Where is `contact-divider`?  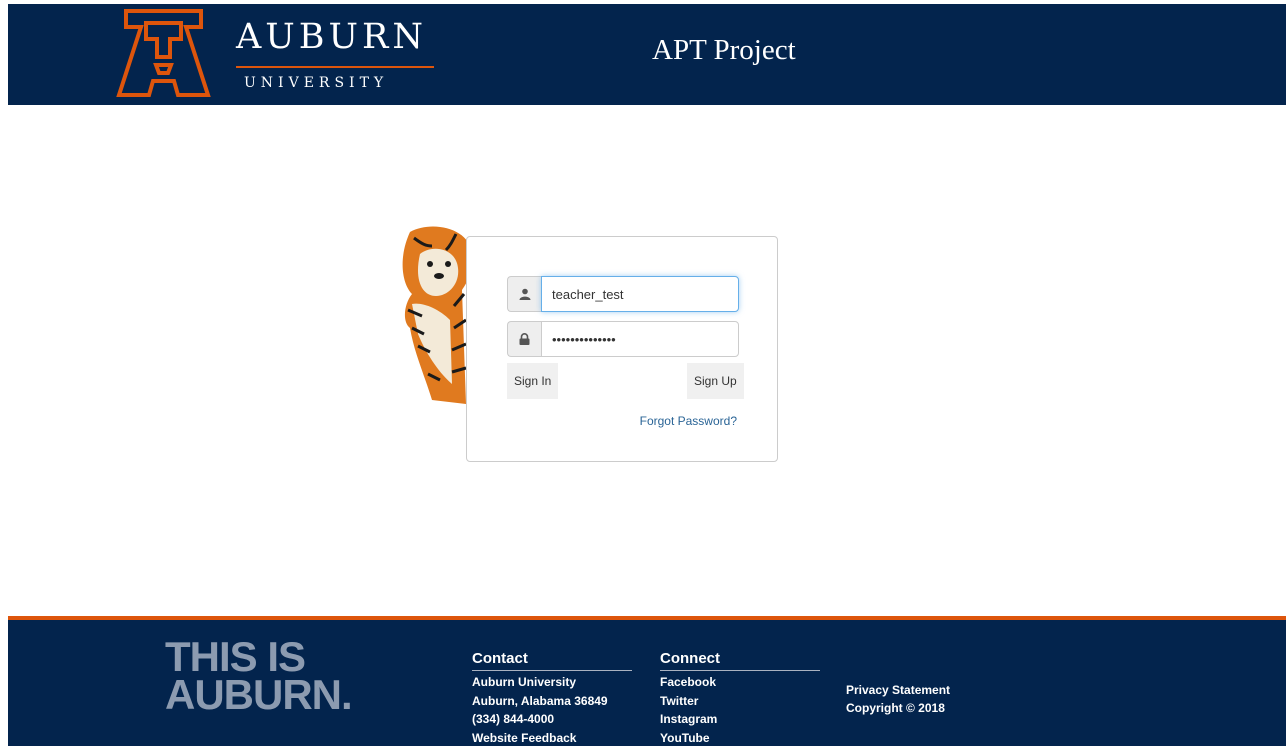
contact-divider is located at coordinates (552, 670).